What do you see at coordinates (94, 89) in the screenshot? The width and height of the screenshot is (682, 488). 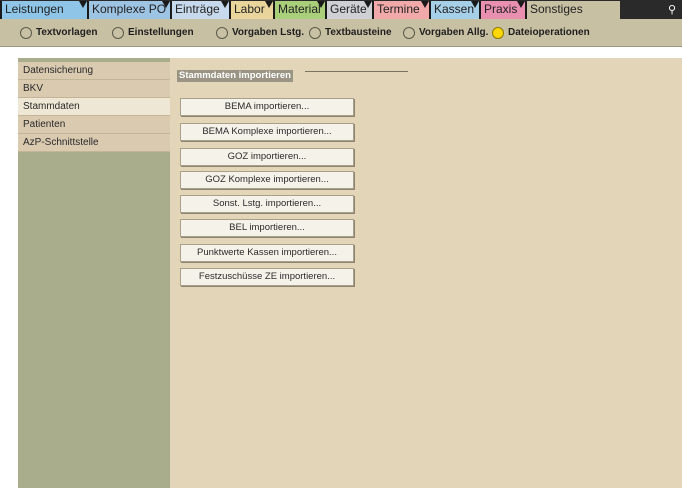 I see `sidebar-item-bkv: BKV` at bounding box center [94, 89].